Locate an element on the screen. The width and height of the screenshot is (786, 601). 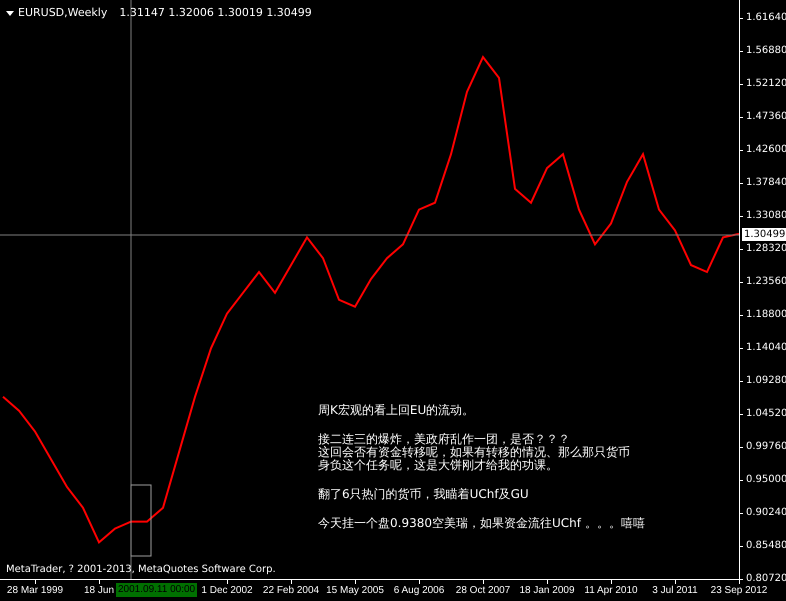
date-tick-label: 15 May 2005 is located at coordinates (355, 591).